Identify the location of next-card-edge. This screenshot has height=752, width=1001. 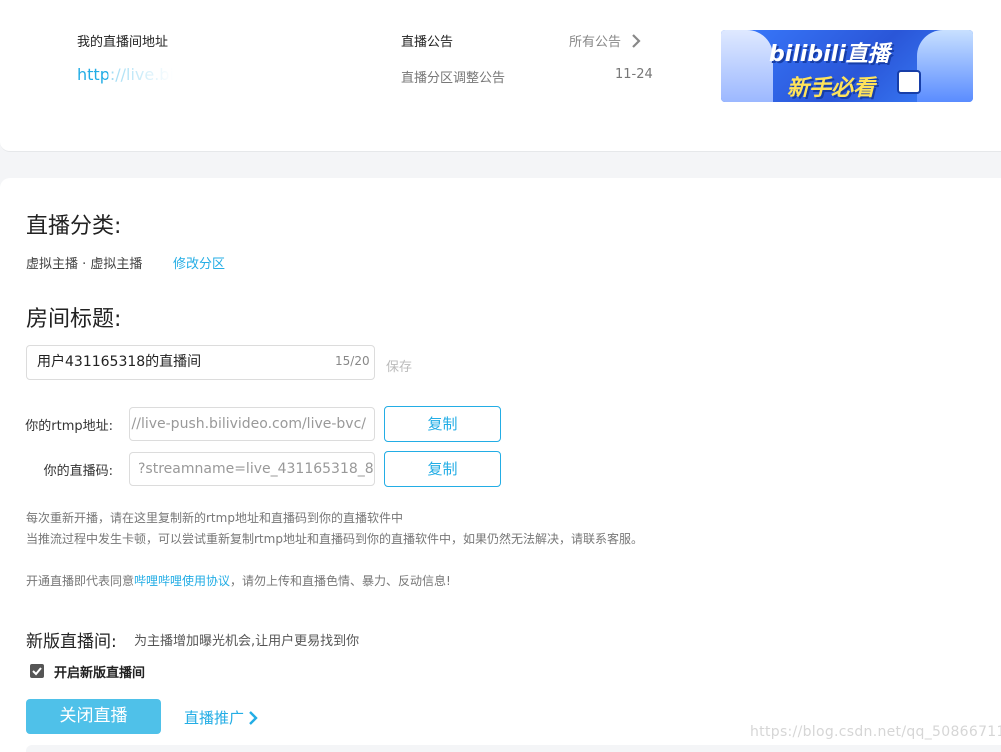
(513, 748).